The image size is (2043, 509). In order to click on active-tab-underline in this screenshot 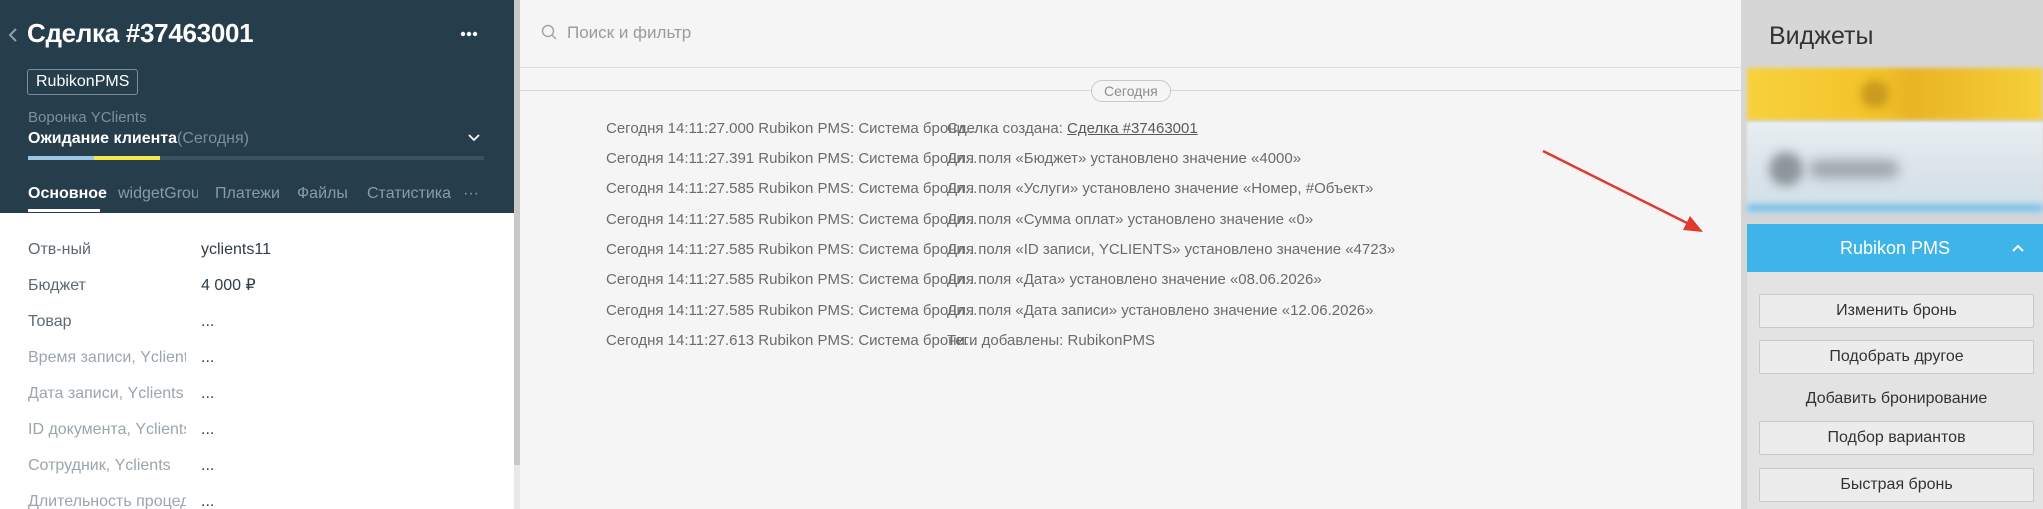, I will do `click(64, 210)`.